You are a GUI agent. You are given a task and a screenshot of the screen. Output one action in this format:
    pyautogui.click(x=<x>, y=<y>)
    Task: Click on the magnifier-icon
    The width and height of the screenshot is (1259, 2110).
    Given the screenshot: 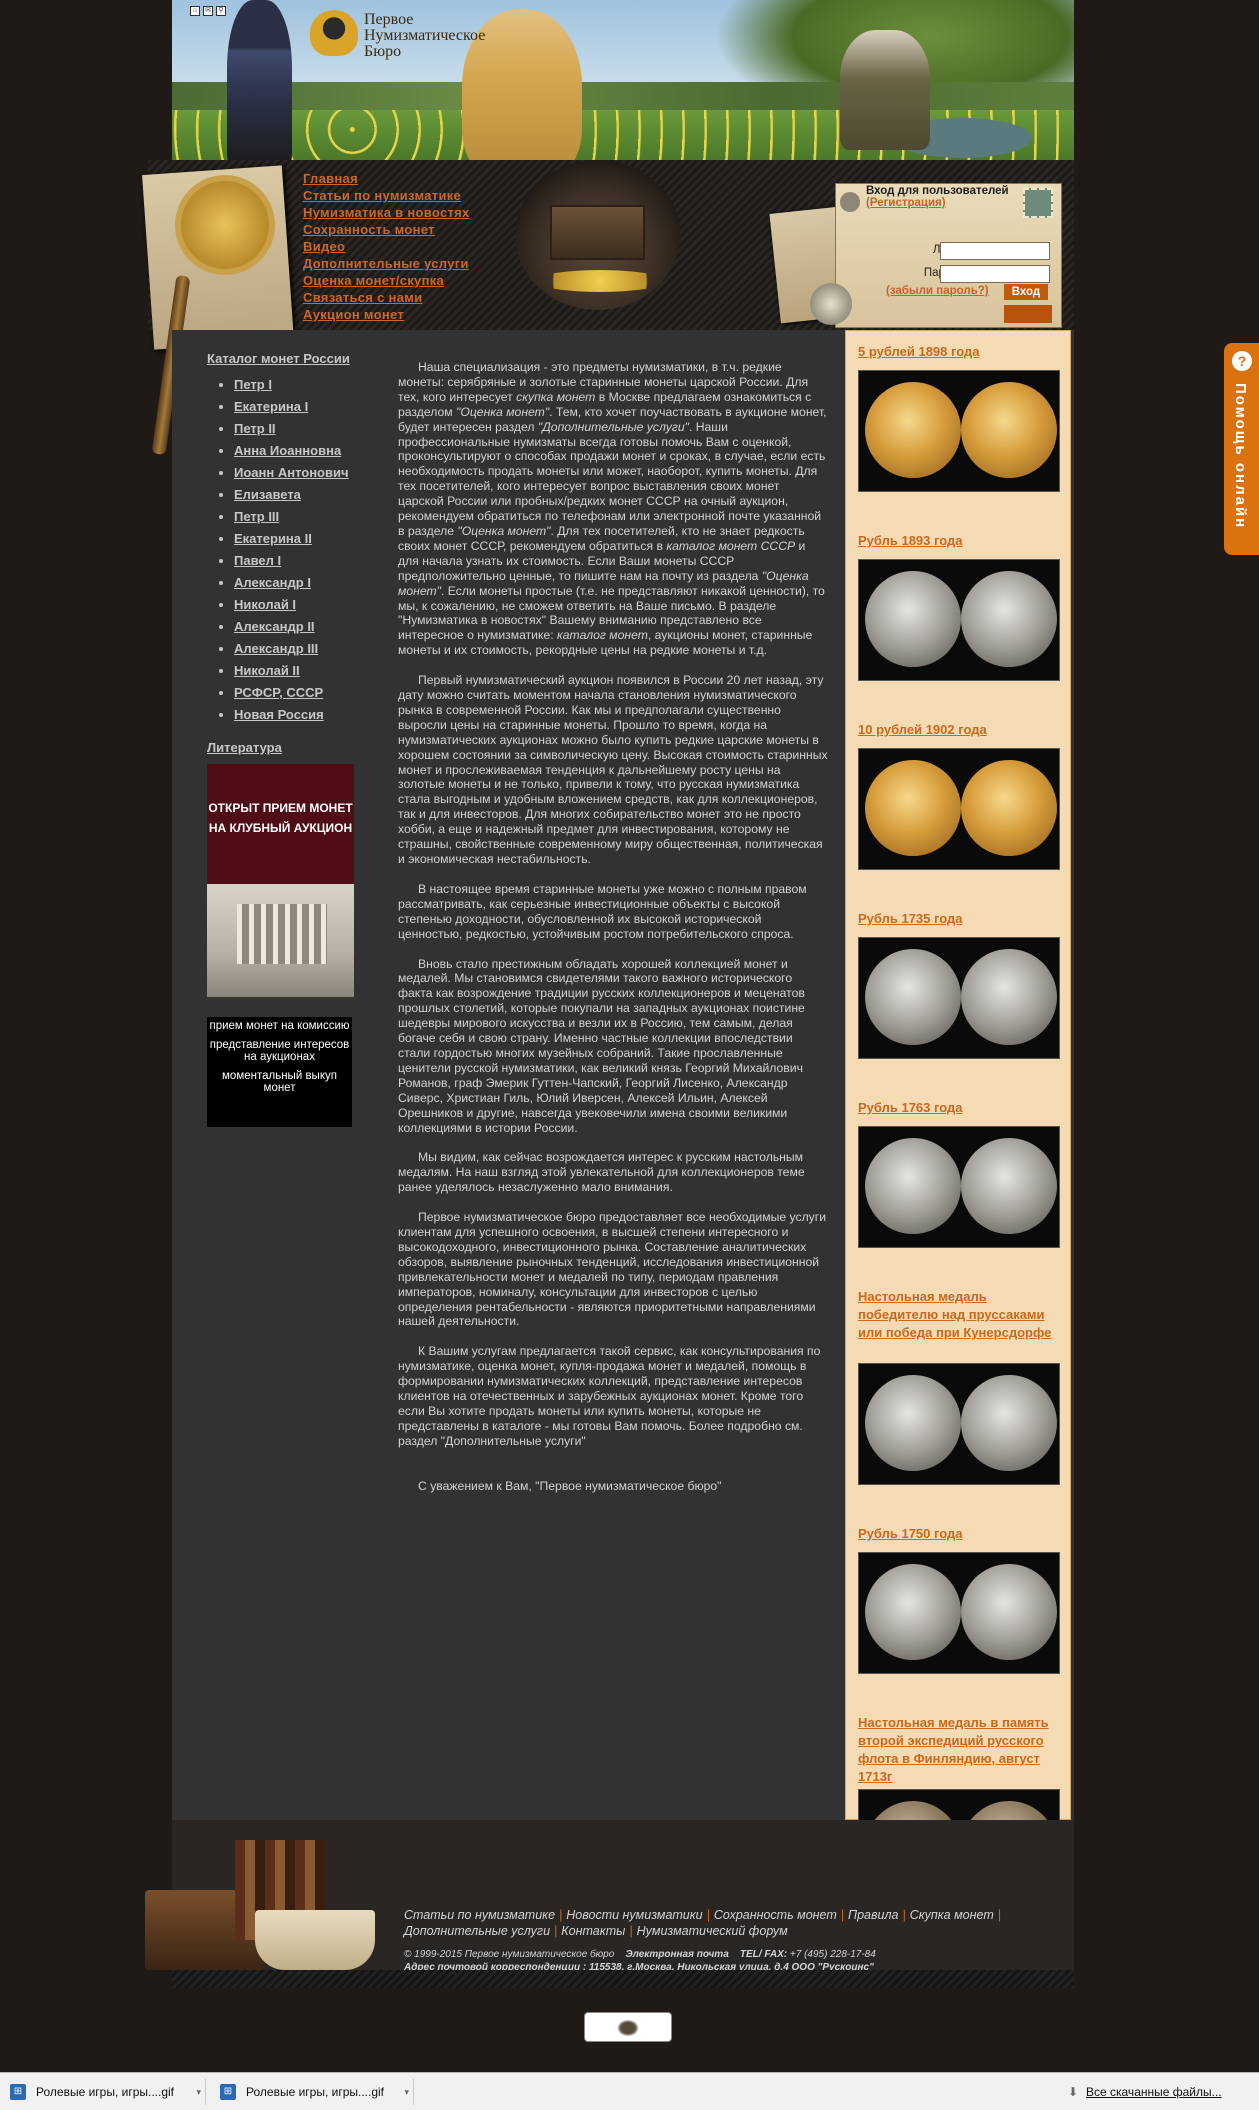 What is the action you would take?
    pyautogui.click(x=225, y=225)
    